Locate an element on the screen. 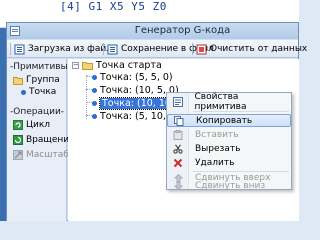 The height and width of the screenshot is (240, 320). load-from-file-button: Загрузка из файла is located at coordinates (65, 49).